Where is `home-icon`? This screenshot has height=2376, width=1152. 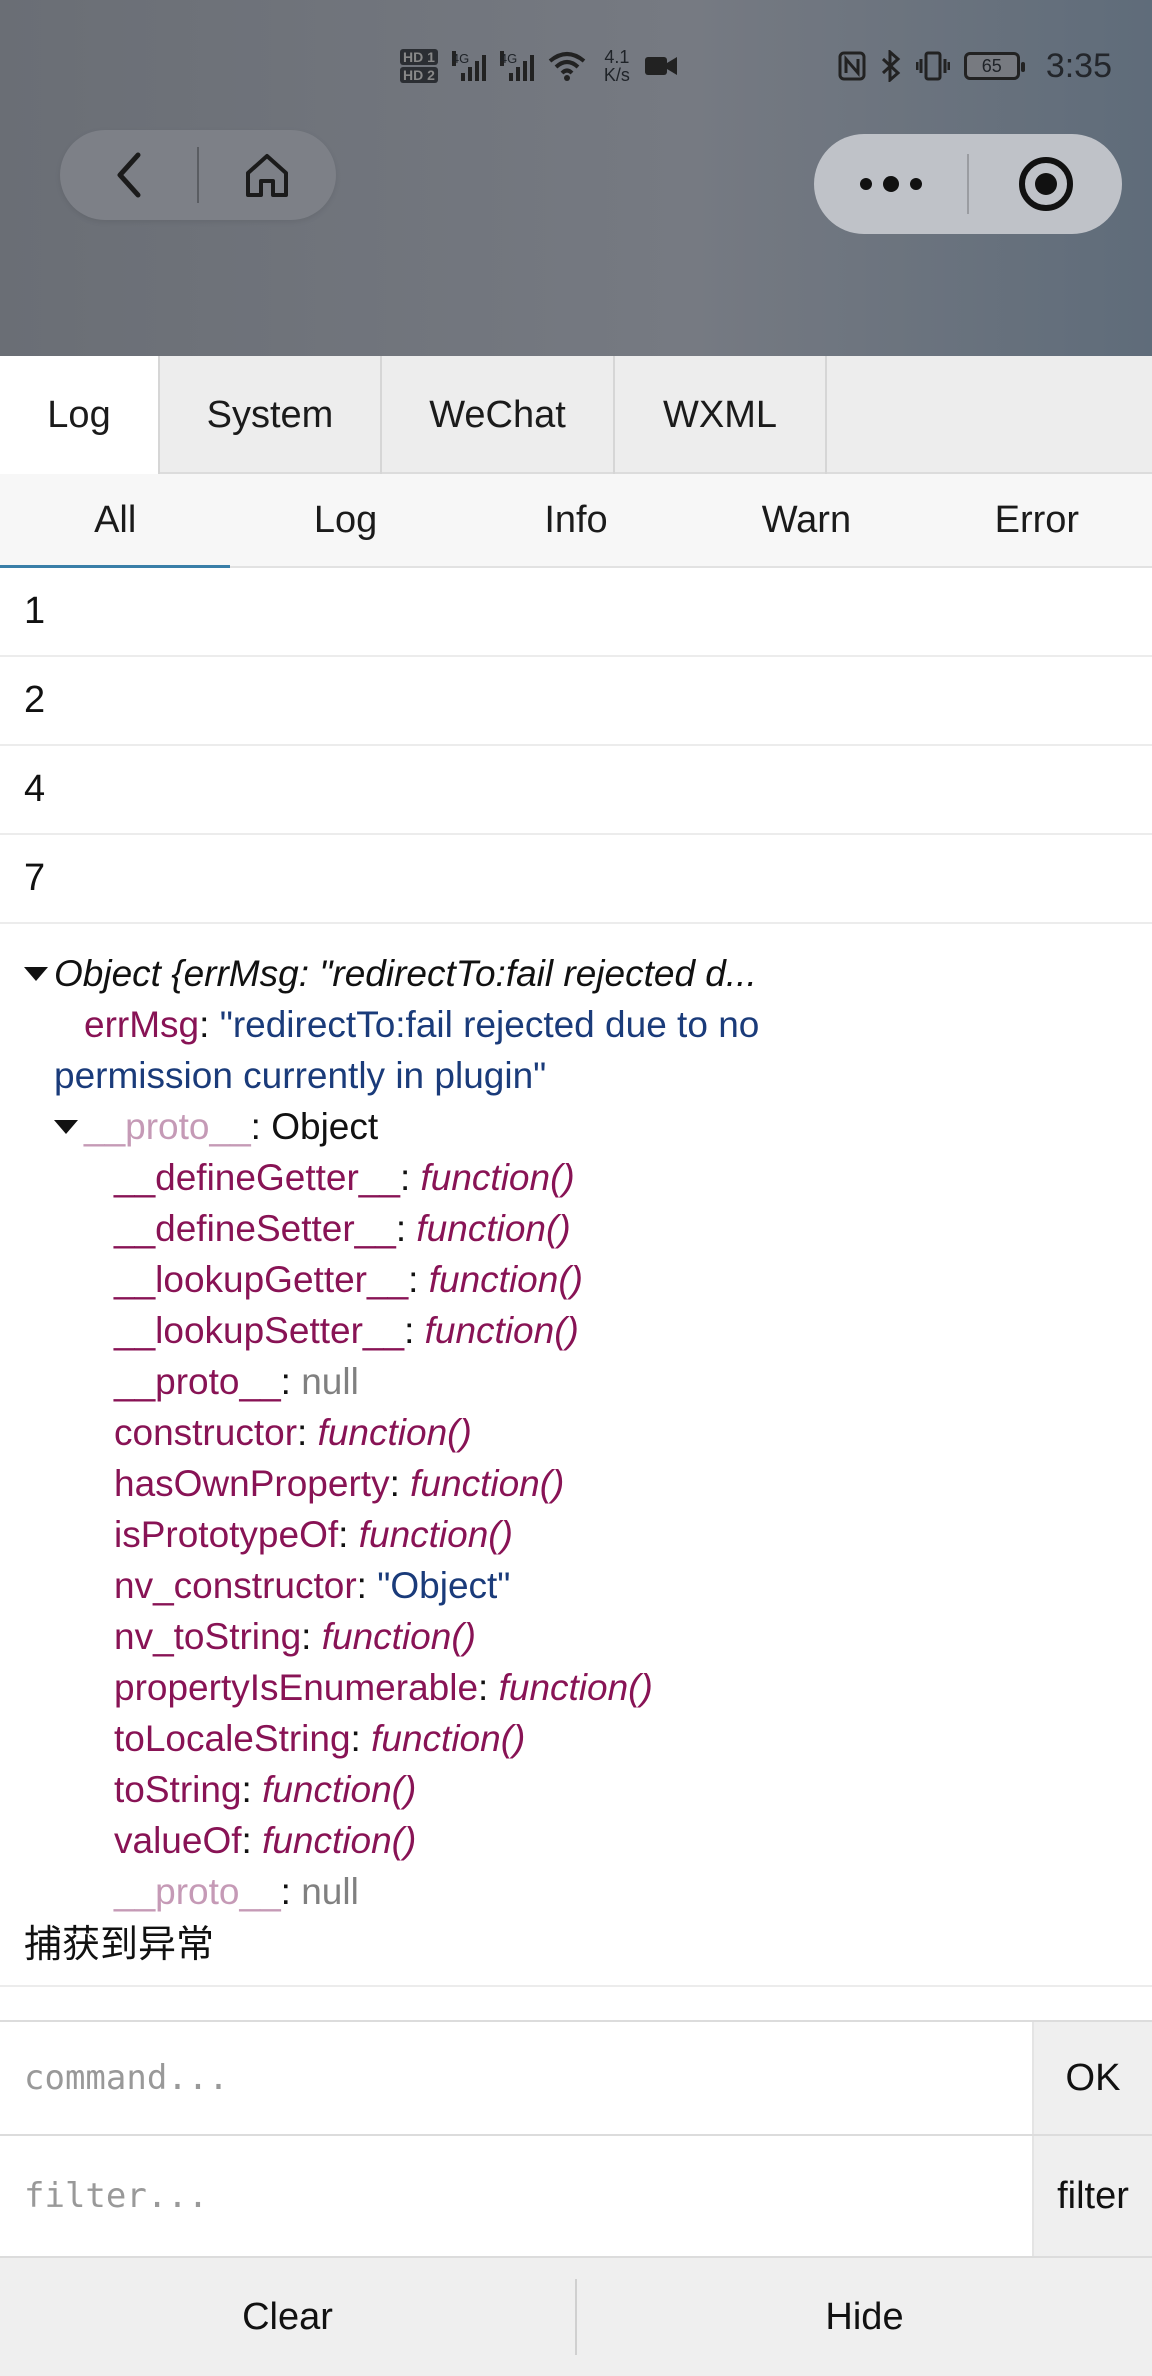 home-icon is located at coordinates (267, 175).